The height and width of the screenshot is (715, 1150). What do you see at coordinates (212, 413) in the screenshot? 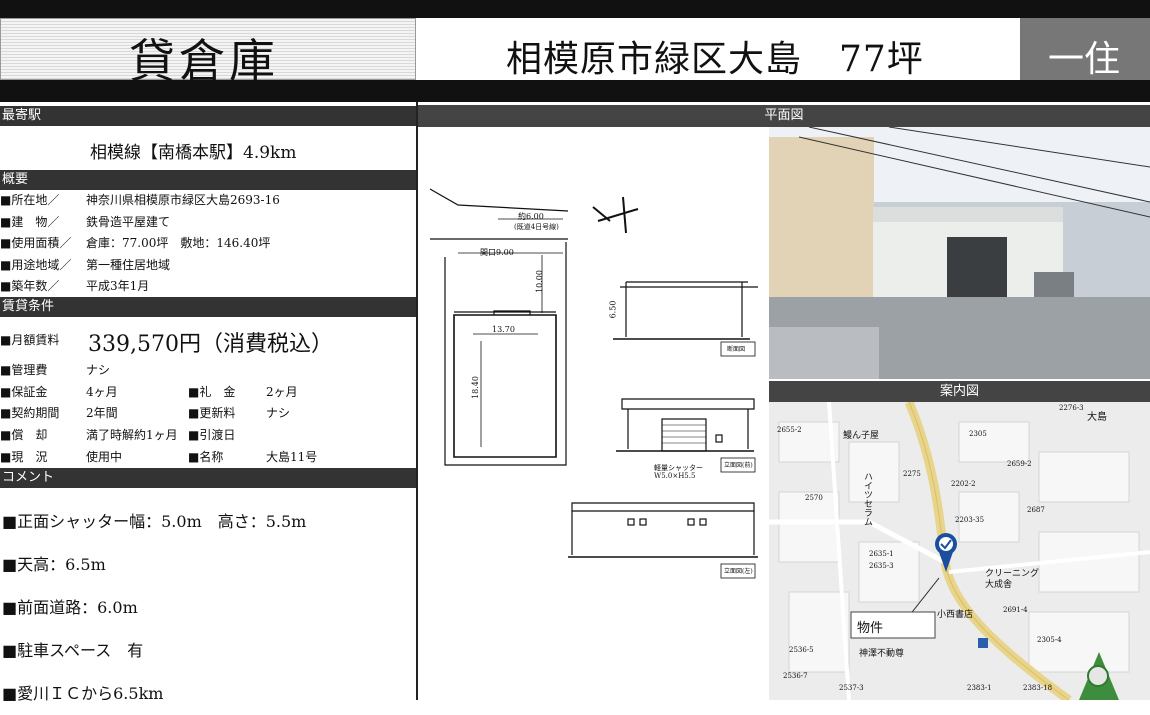
I see `lease-label: ■更新料` at bounding box center [212, 413].